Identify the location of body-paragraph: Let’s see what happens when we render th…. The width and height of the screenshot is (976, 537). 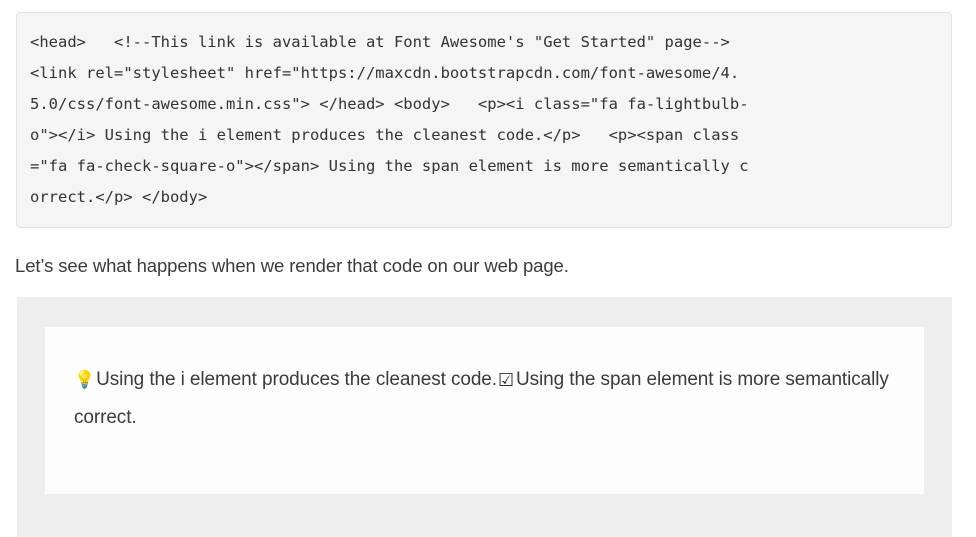
(292, 265).